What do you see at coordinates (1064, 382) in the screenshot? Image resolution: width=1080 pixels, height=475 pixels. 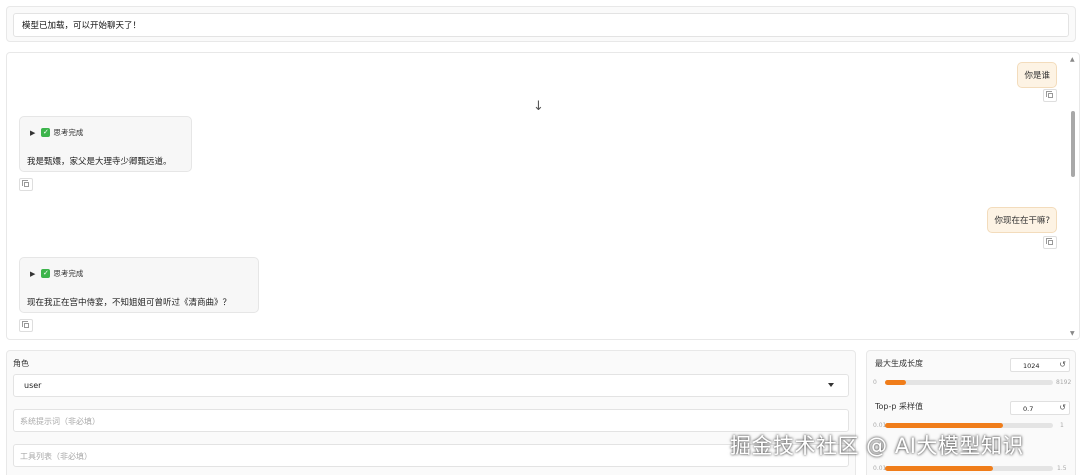 I see `max-length-max: 8192` at bounding box center [1064, 382].